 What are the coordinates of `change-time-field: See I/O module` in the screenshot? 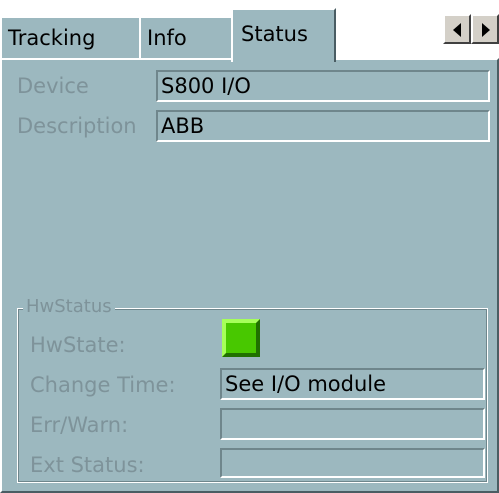 It's located at (352, 384).